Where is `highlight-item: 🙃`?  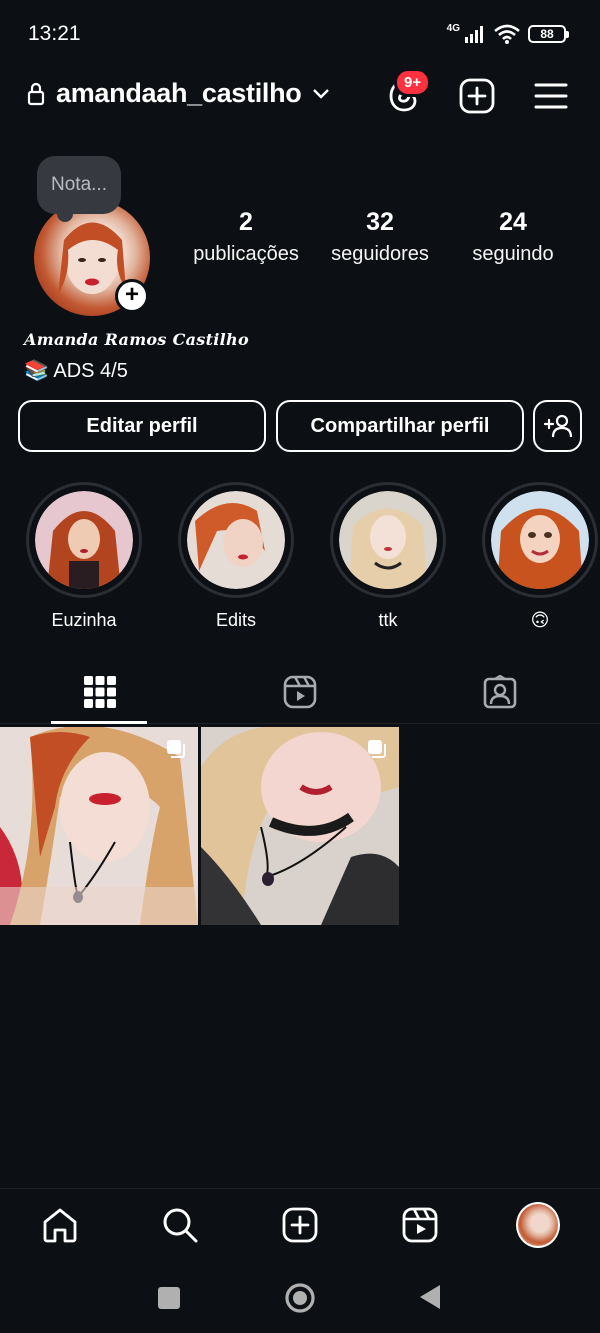
highlight-item: 🙃 is located at coordinates (540, 556).